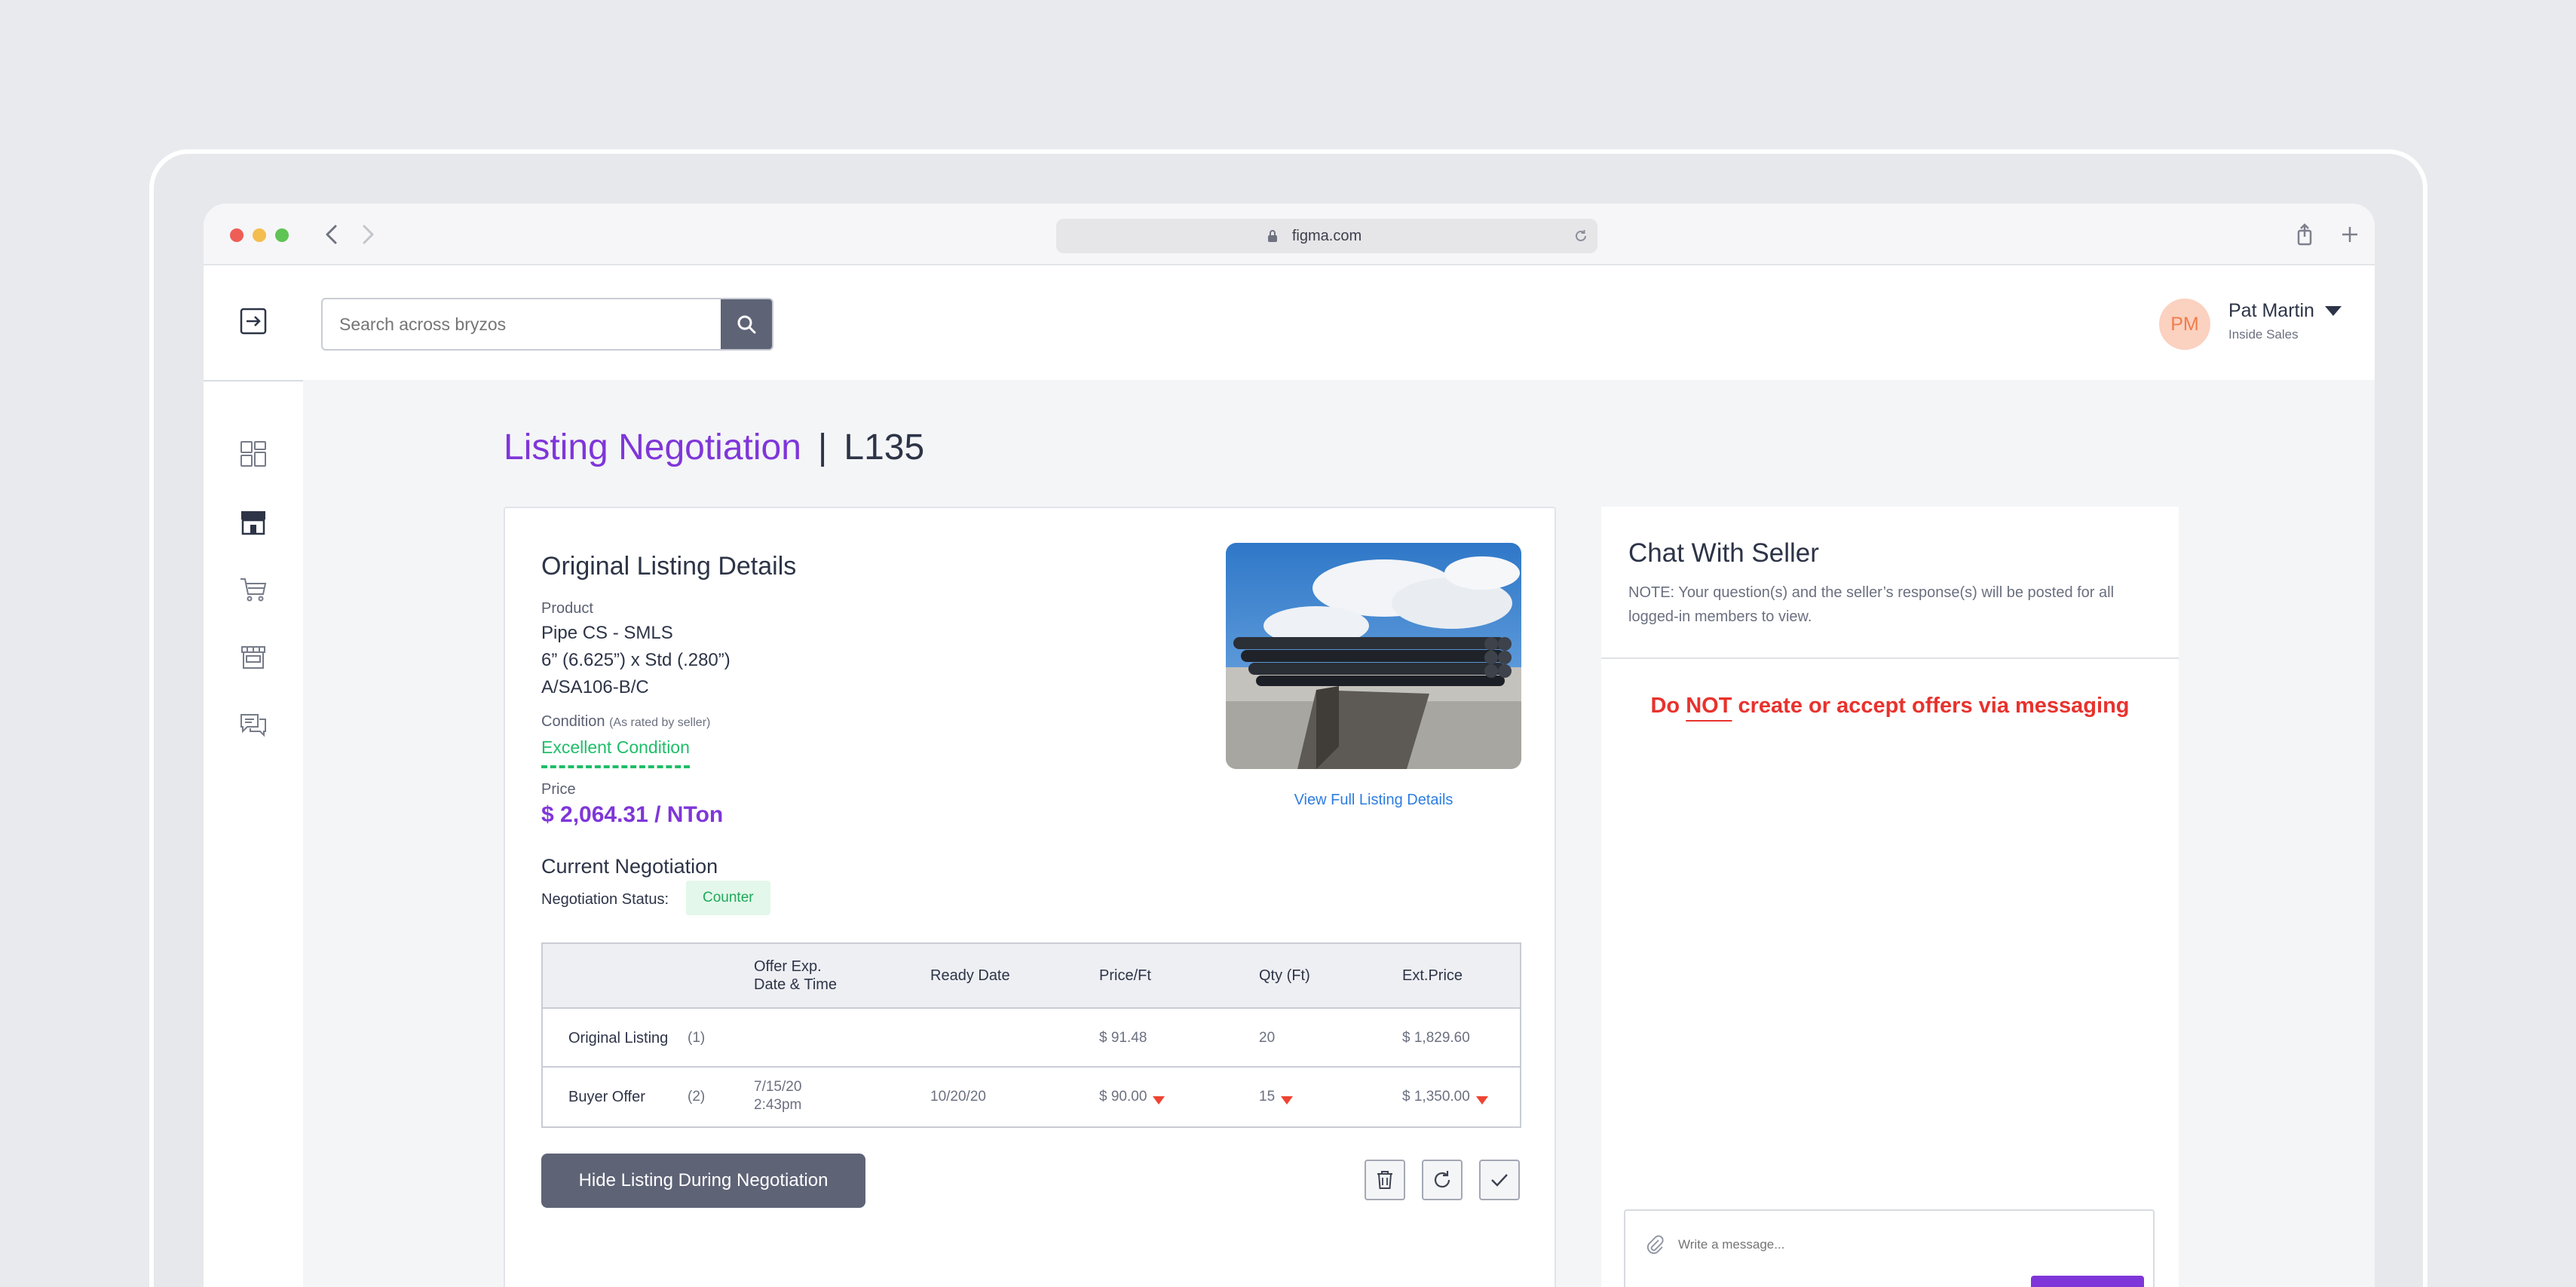 This screenshot has height=1287, width=2576. What do you see at coordinates (253, 657) in the screenshot?
I see `shop-icon` at bounding box center [253, 657].